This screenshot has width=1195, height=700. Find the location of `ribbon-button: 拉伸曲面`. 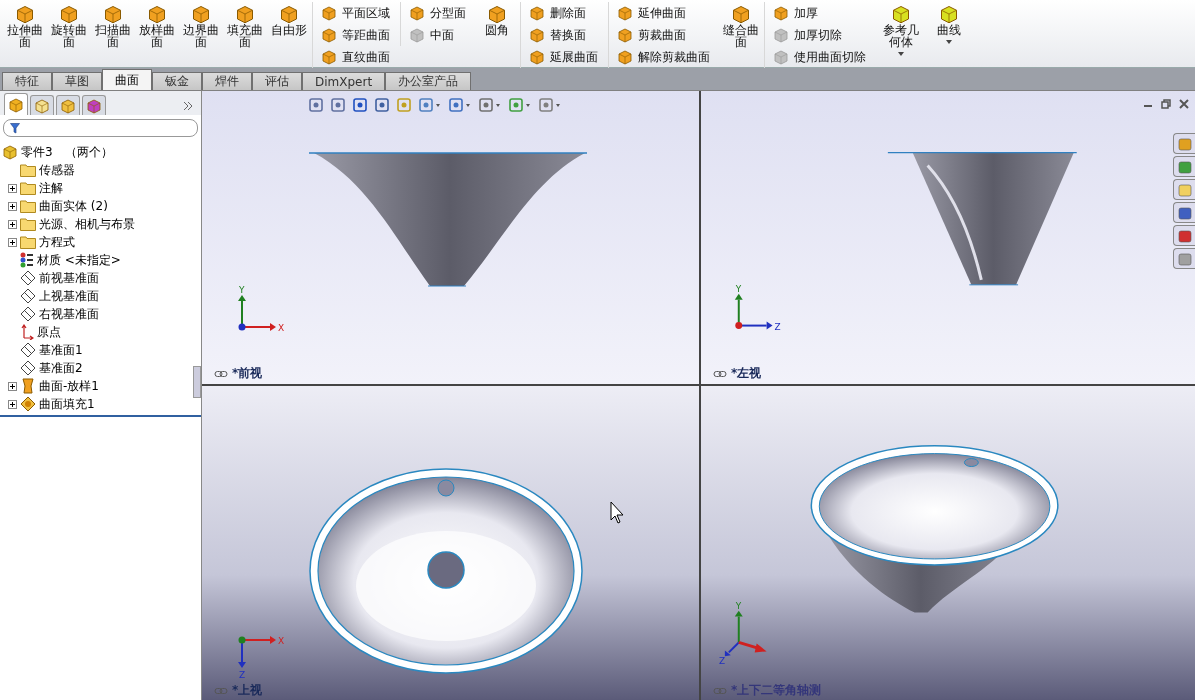

ribbon-button: 拉伸曲面 is located at coordinates (25, 26).